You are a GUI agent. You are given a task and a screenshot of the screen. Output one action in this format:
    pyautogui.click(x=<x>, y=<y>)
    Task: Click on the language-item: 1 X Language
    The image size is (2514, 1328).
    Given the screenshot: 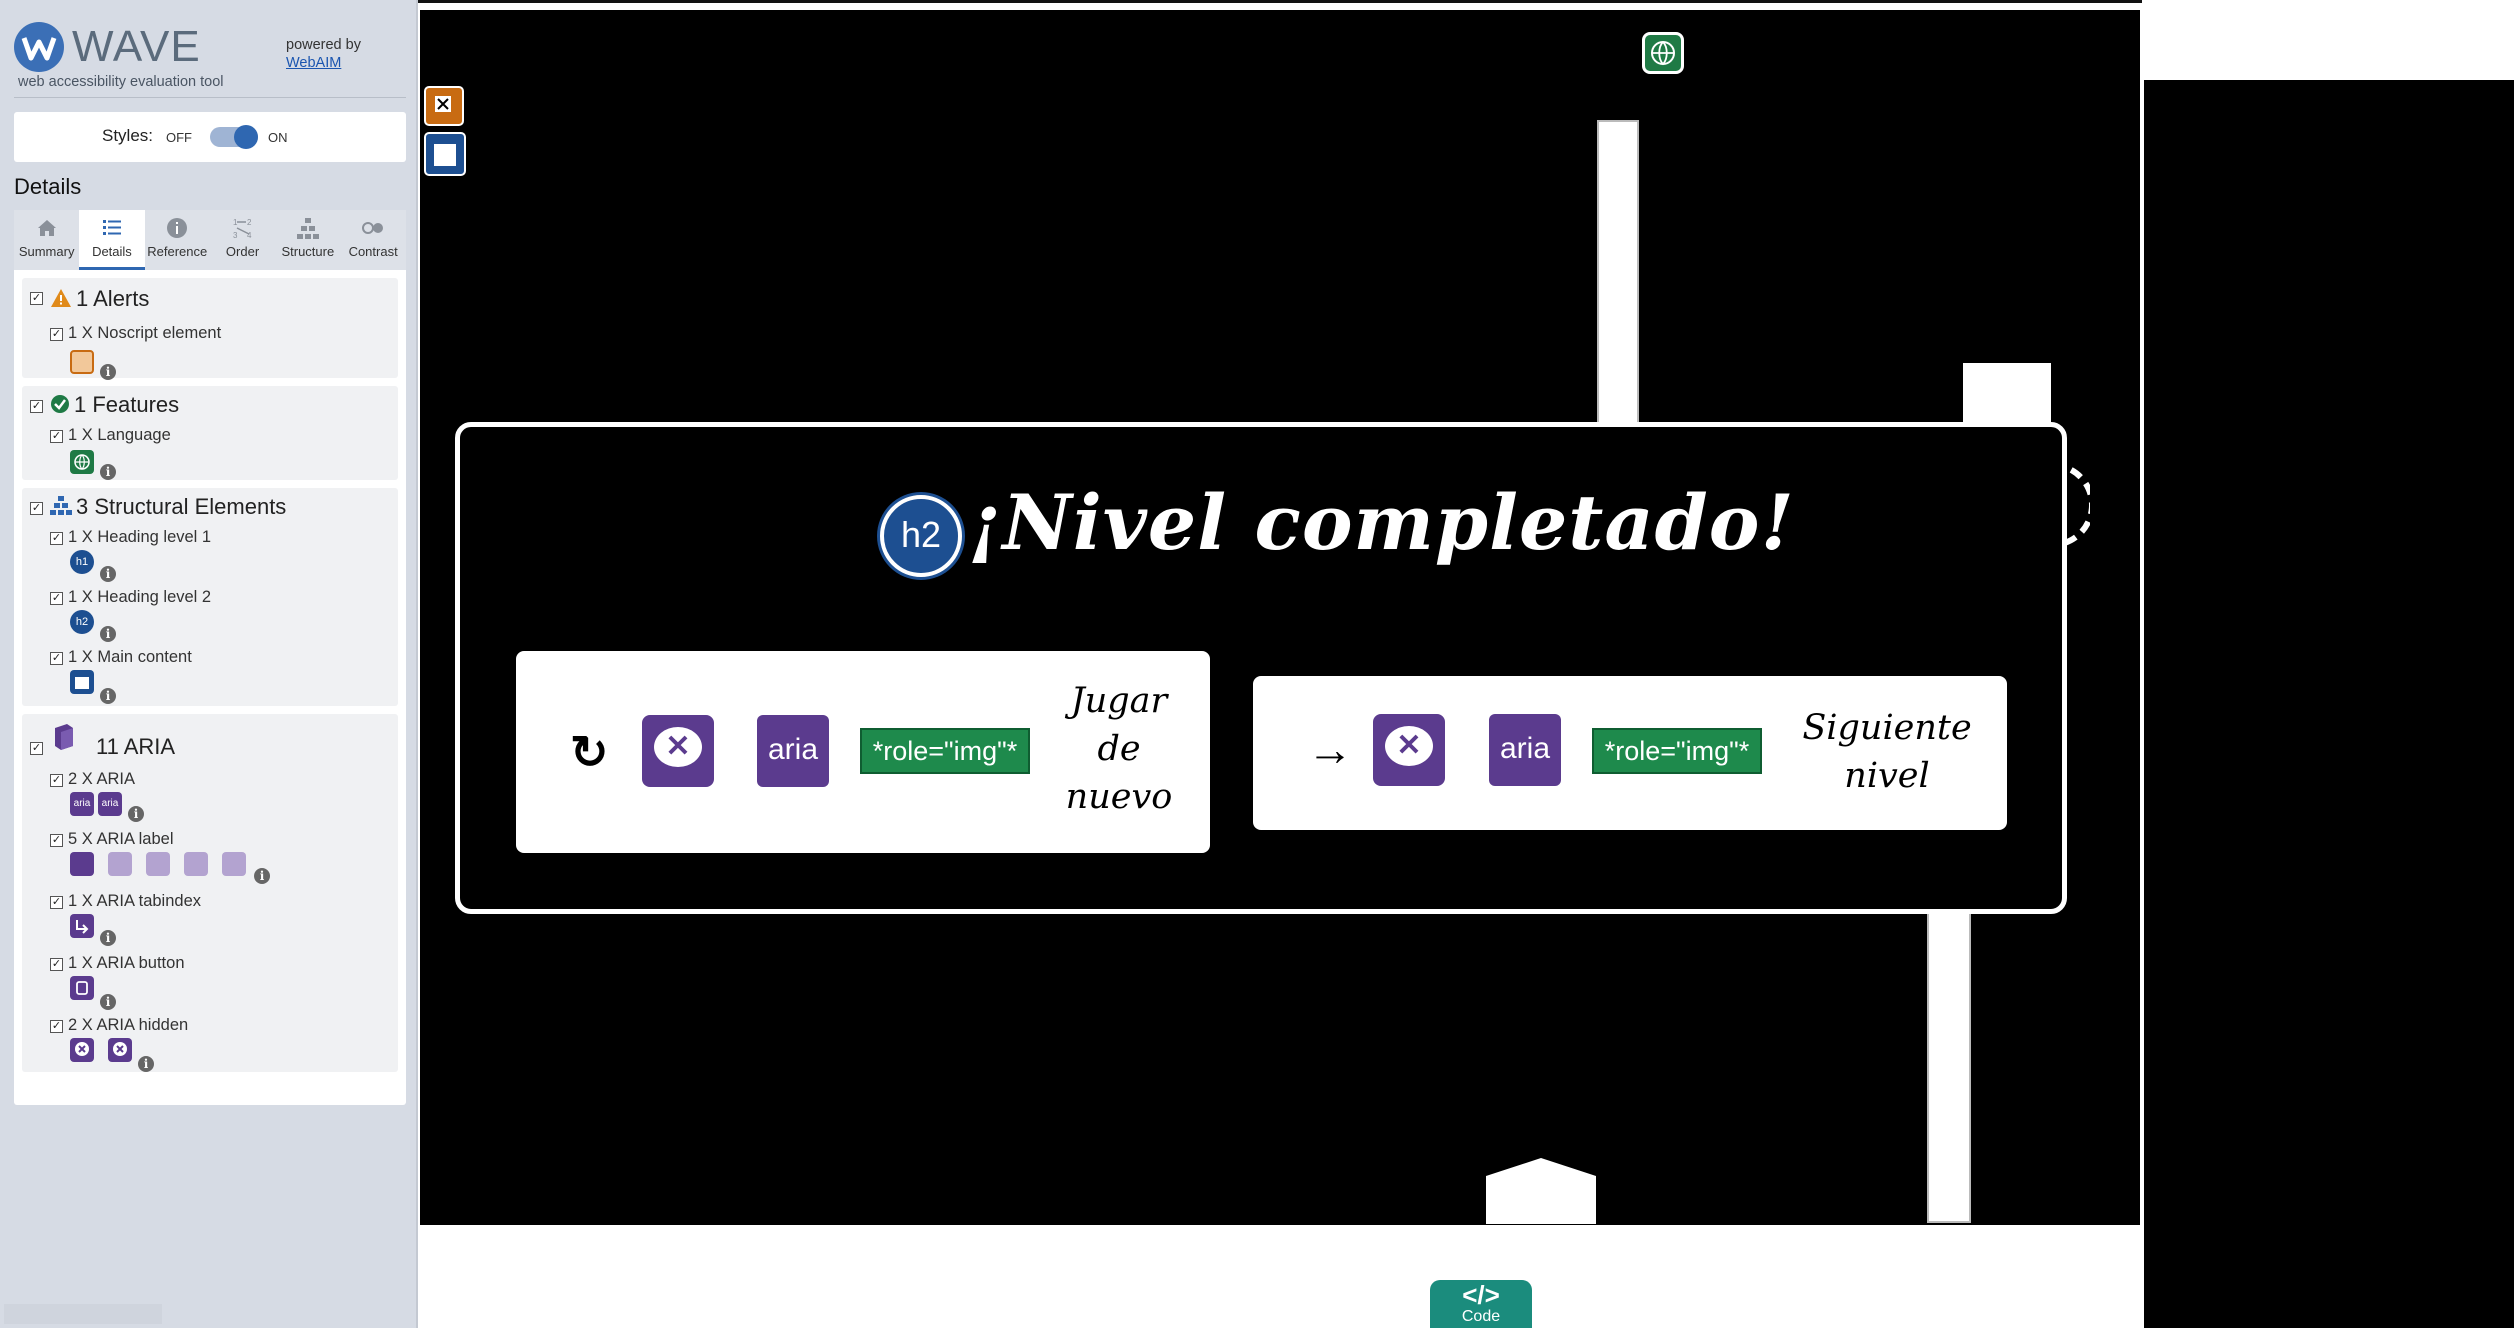 What is the action you would take?
    pyautogui.click(x=119, y=435)
    